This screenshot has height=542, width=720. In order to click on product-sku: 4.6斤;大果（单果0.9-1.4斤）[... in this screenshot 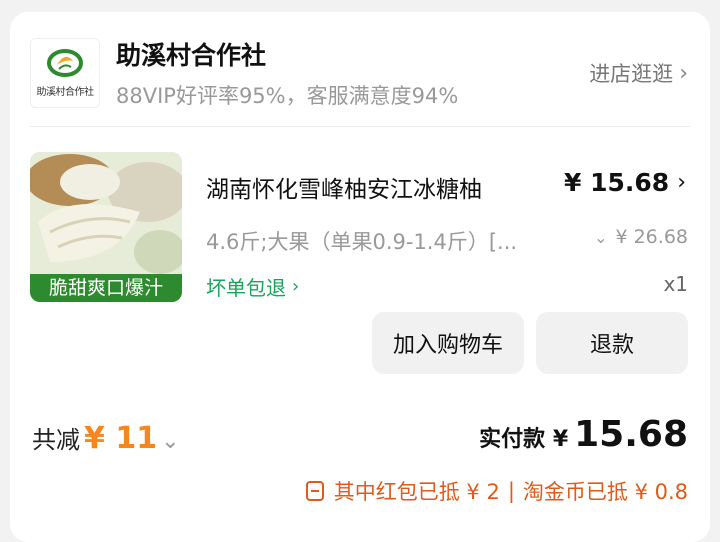, I will do `click(391, 241)`.